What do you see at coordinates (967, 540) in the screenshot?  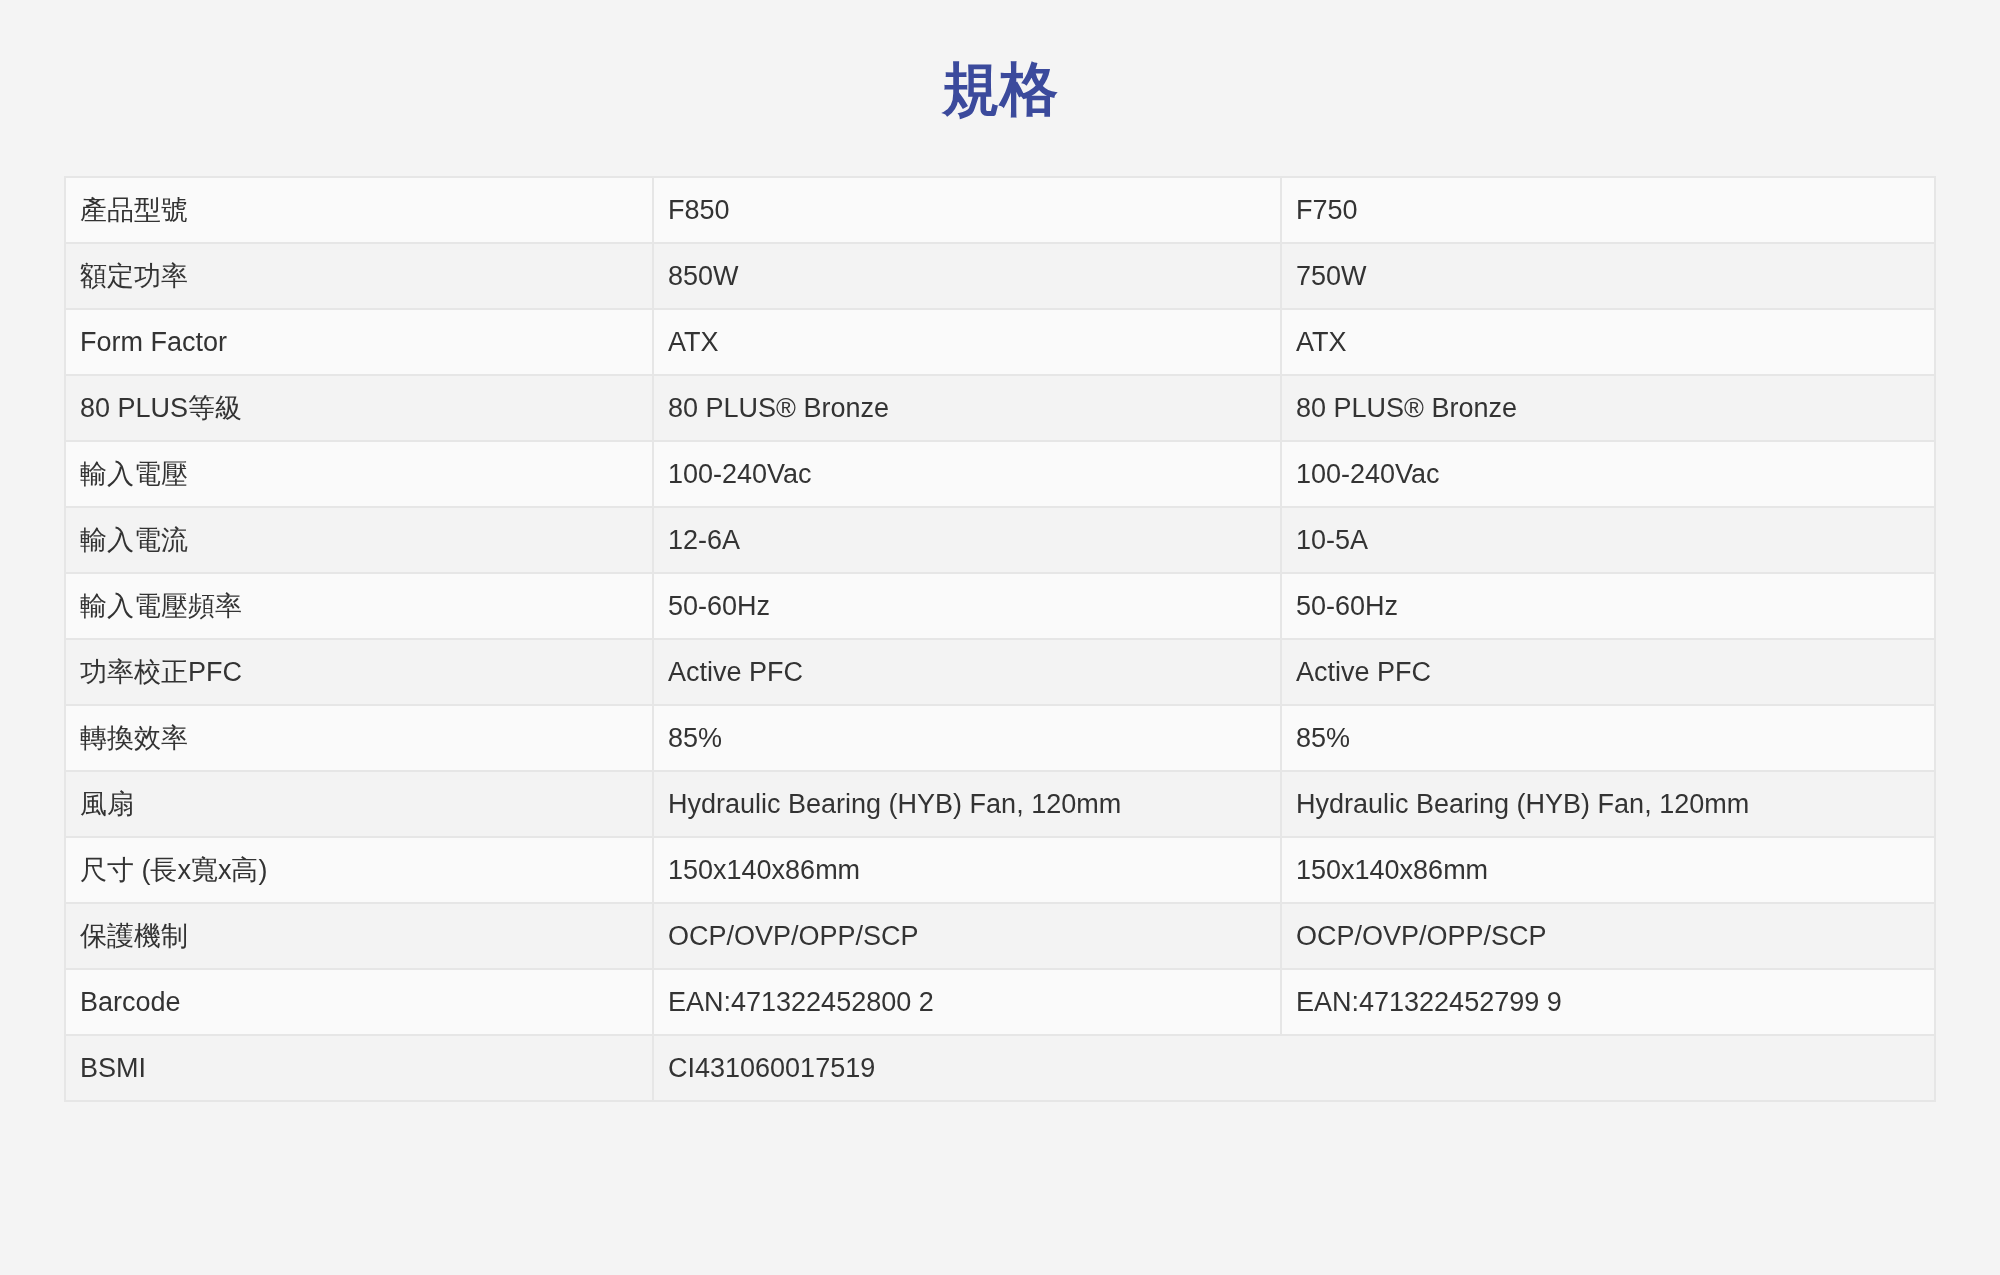 I see `table-cell: 12-6A` at bounding box center [967, 540].